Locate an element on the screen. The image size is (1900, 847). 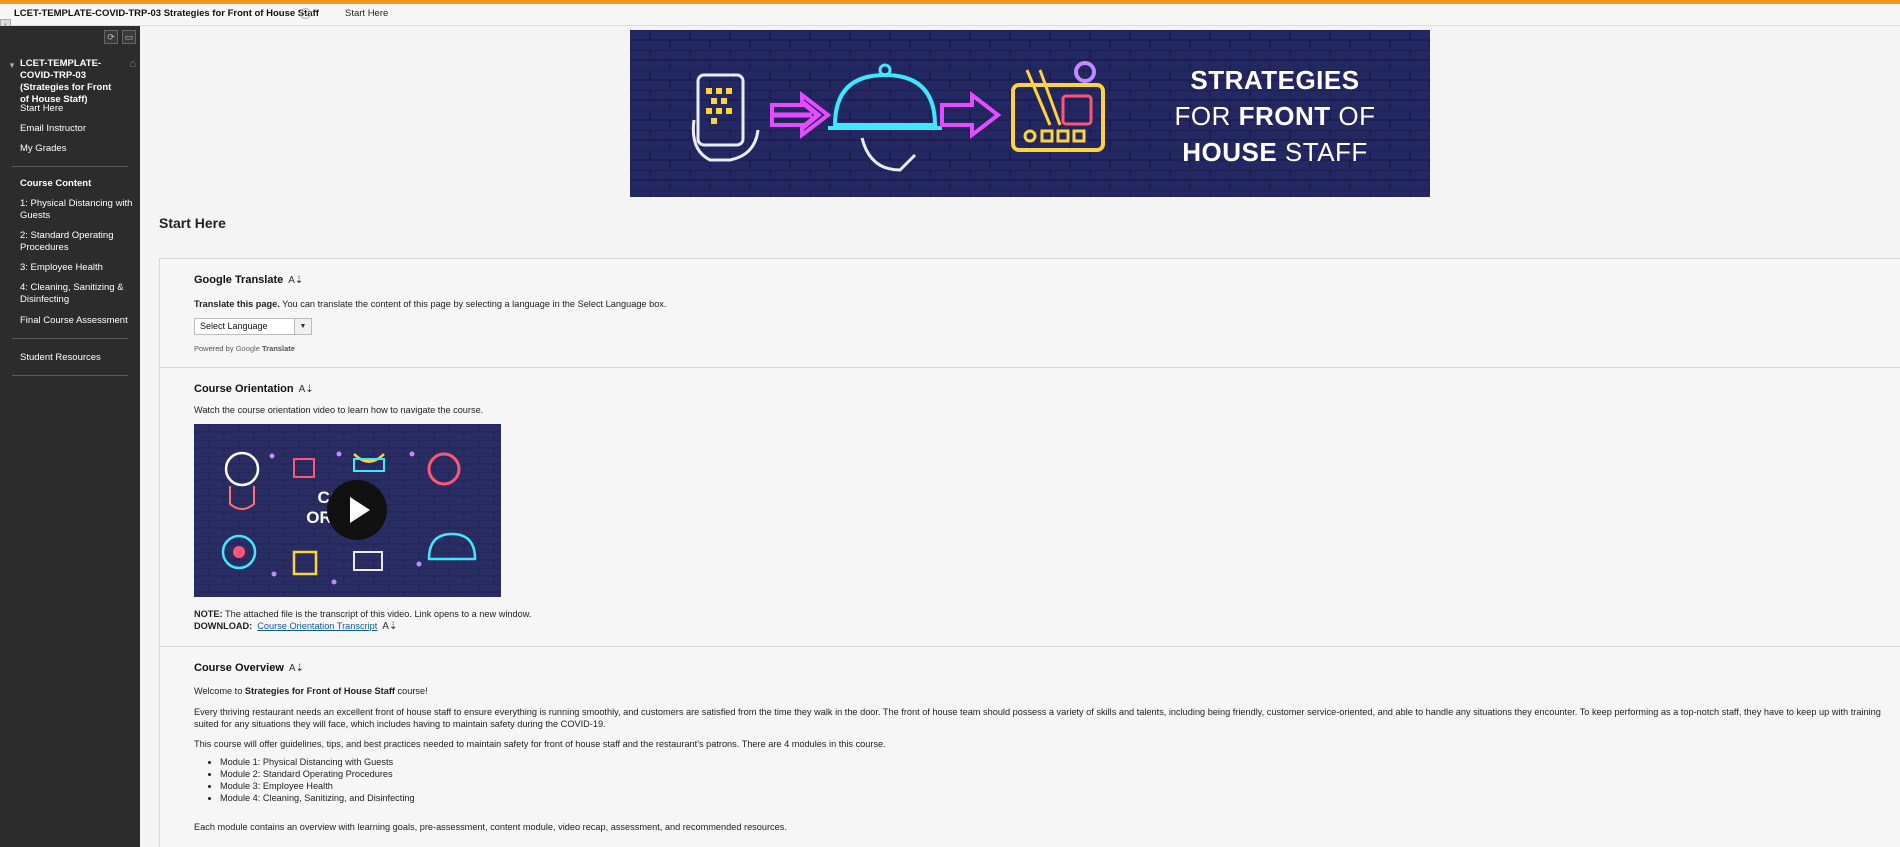
list-item: Module 3: Employee Health is located at coordinates (317, 786).